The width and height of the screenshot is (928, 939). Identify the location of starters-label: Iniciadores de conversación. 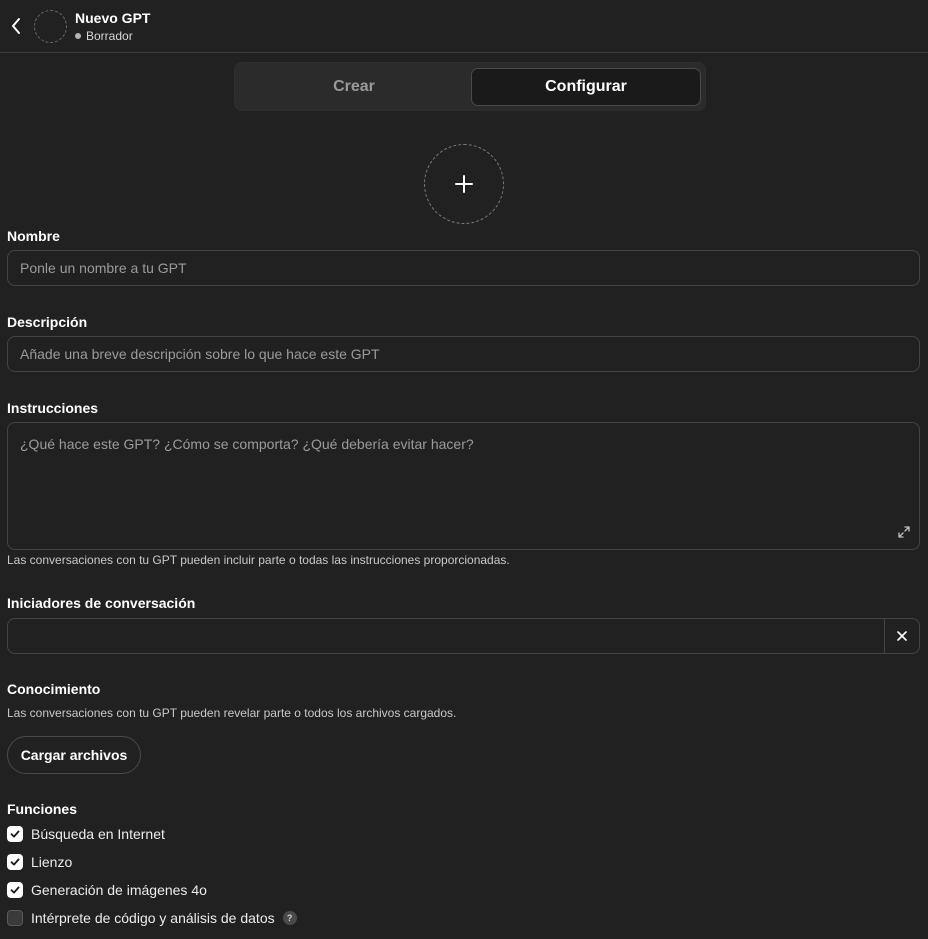
(101, 603).